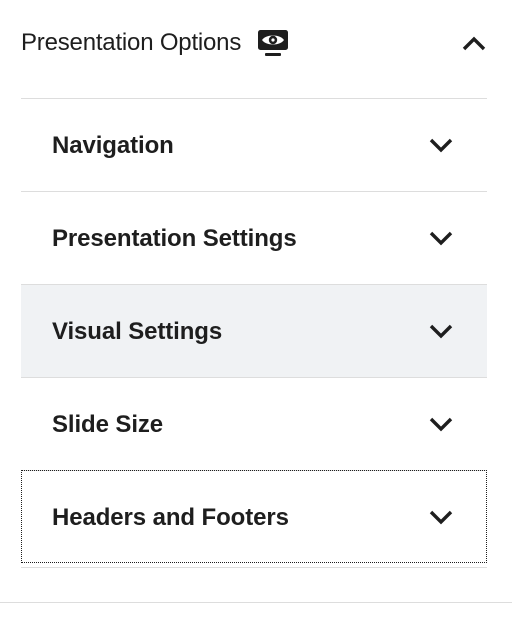 This screenshot has width=512, height=620. What do you see at coordinates (254, 423) in the screenshot?
I see `section-slide-size: Slide Size` at bounding box center [254, 423].